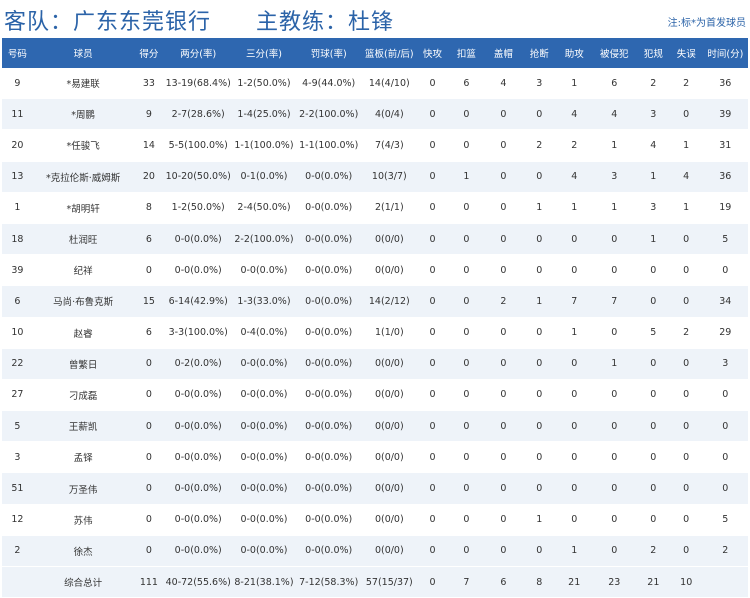 This screenshot has height=598, width=750. Describe the element at coordinates (389, 145) in the screenshot. I see `table-cell: 7(4/3)` at that location.